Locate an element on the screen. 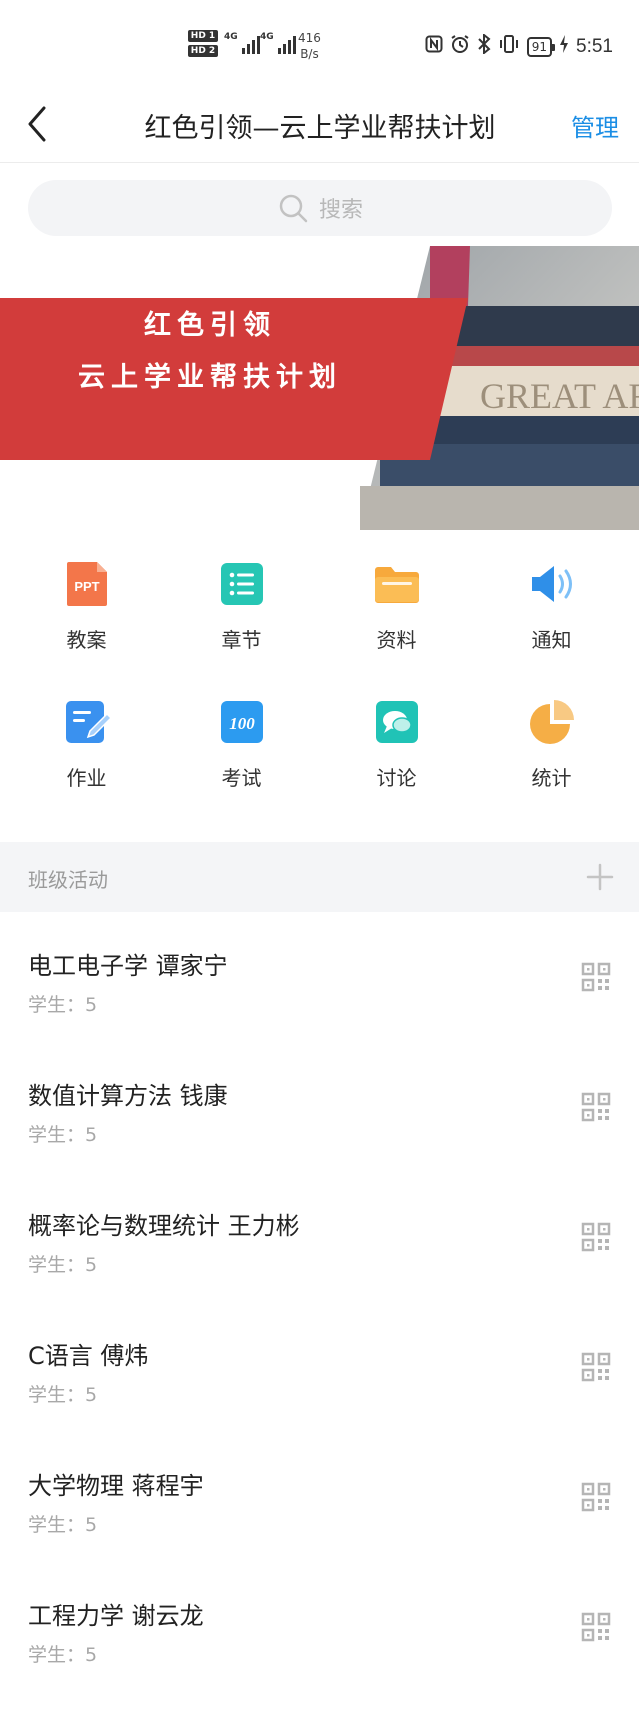 The height and width of the screenshot is (1710, 639). feature-notice: 通知 is located at coordinates (551, 606).